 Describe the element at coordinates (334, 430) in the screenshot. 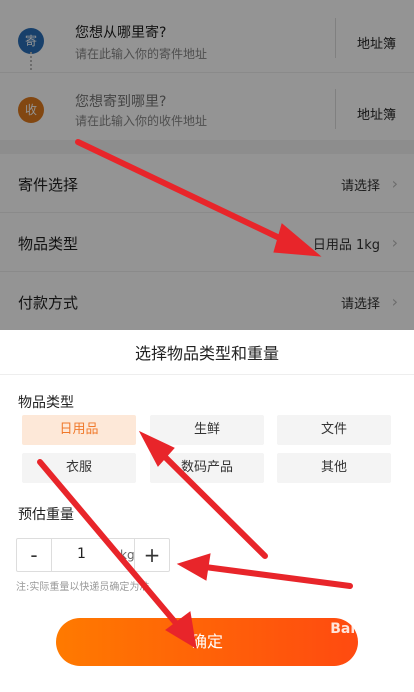

I see `type-chip-document: 文件` at that location.